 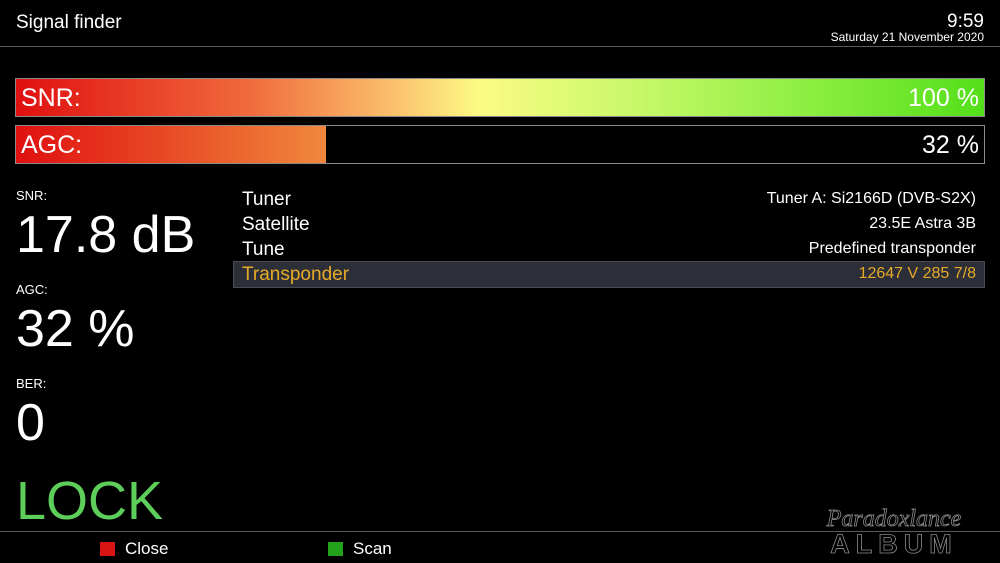 I want to click on agc-stat-value: 32 %, so click(x=75, y=329).